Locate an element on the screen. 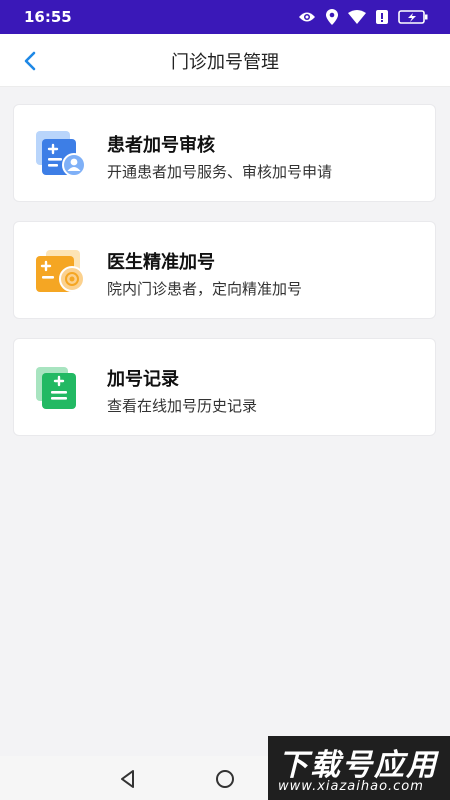  records-icon is located at coordinates (56, 388).